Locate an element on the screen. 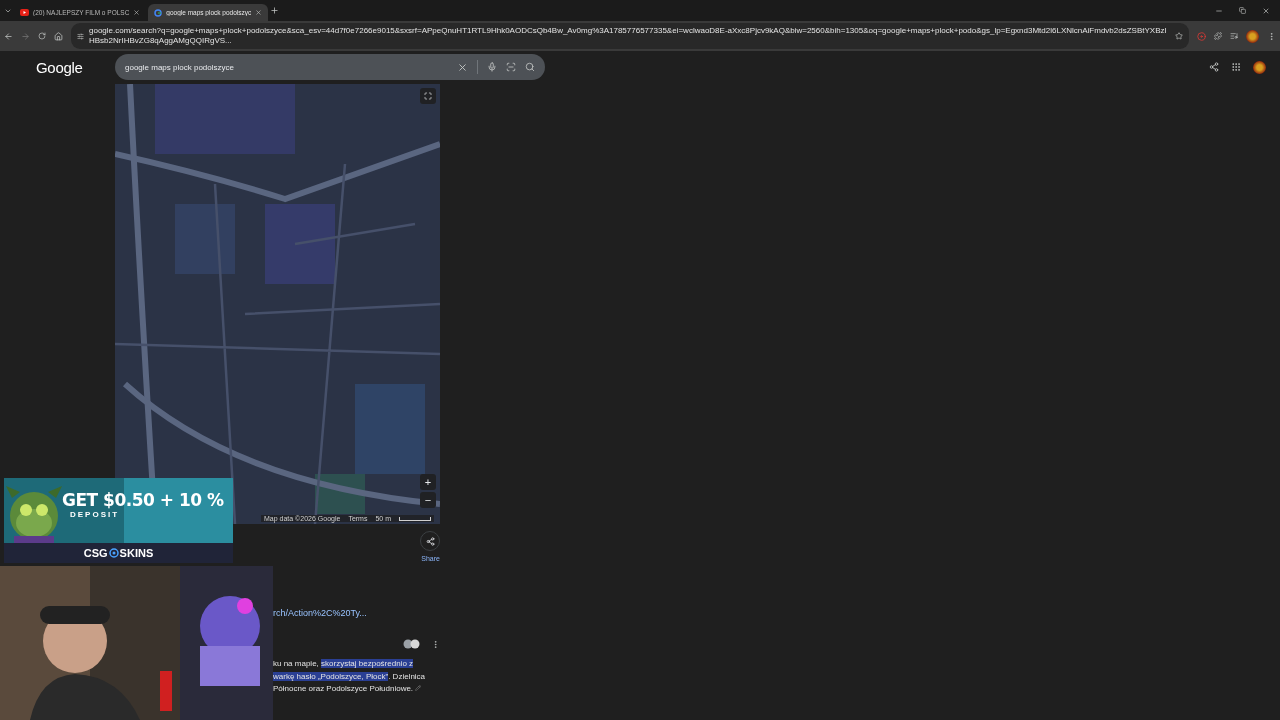 The width and height of the screenshot is (1280, 720). source-favicon-icon is located at coordinates (412, 644).